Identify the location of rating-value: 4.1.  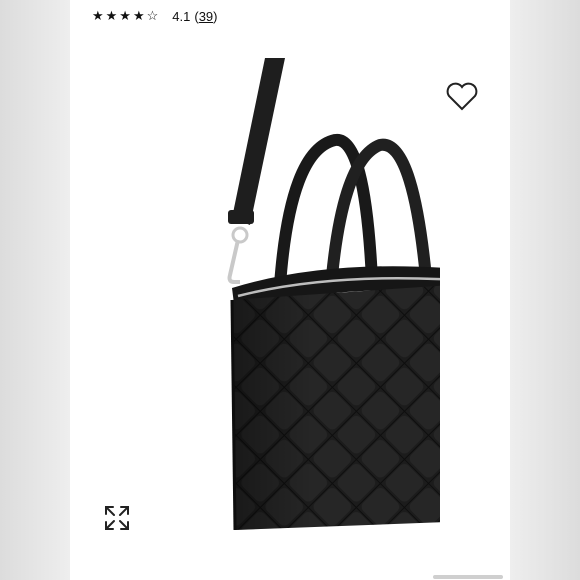
(181, 16).